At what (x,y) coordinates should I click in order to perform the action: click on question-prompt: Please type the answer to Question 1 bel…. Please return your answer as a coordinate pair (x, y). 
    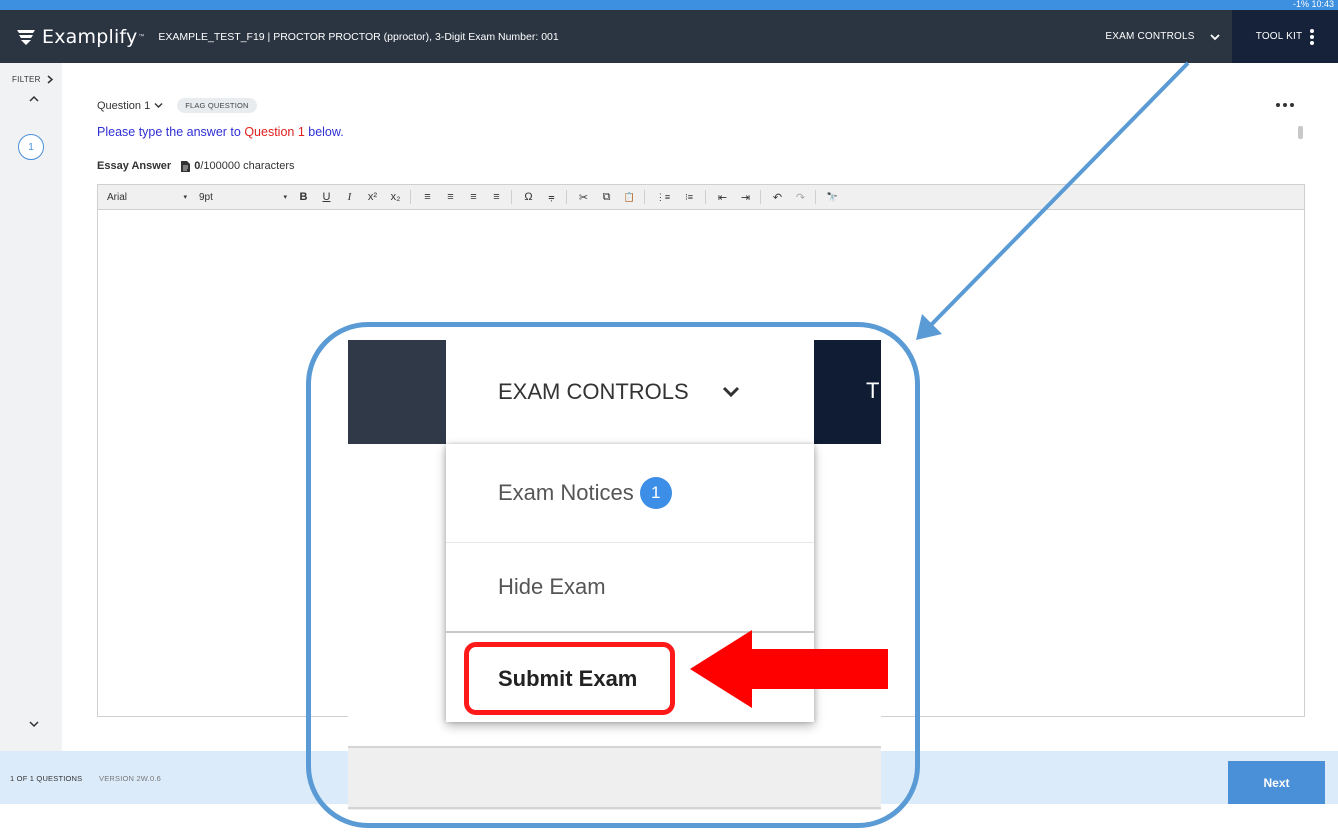
    Looking at the image, I should click on (220, 132).